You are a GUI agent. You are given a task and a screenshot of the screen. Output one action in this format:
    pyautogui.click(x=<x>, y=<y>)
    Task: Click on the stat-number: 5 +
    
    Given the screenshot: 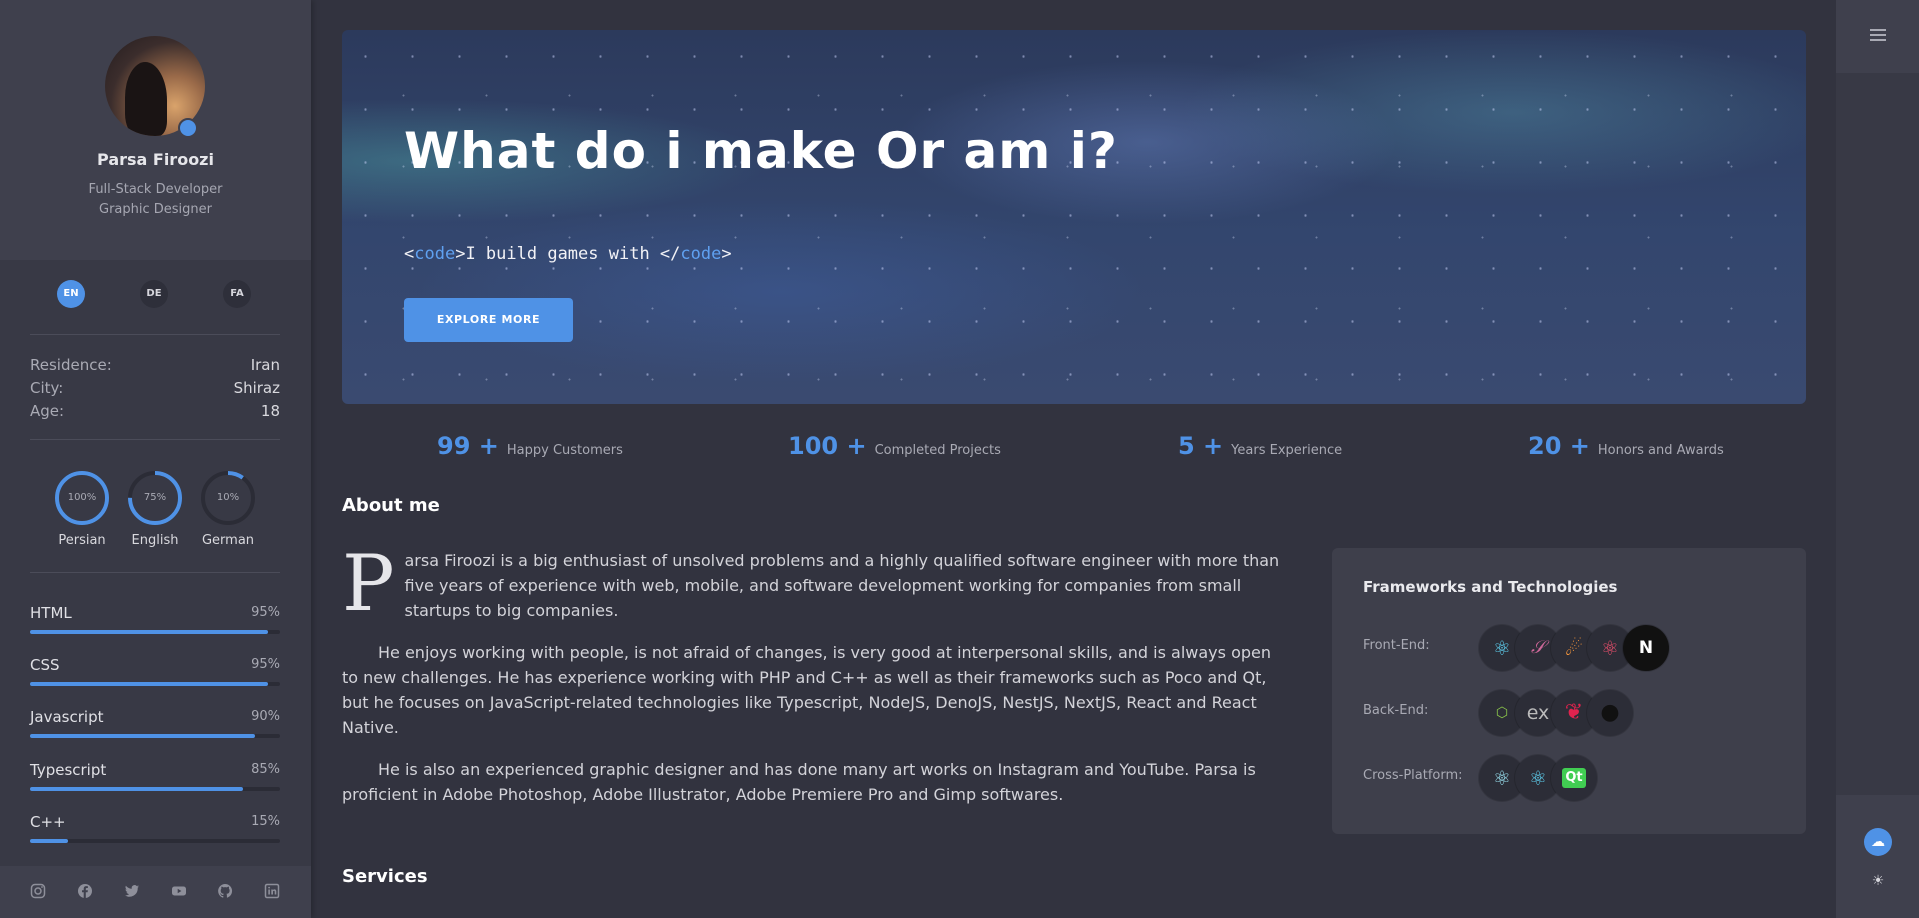 What is the action you would take?
    pyautogui.click(x=1201, y=446)
    